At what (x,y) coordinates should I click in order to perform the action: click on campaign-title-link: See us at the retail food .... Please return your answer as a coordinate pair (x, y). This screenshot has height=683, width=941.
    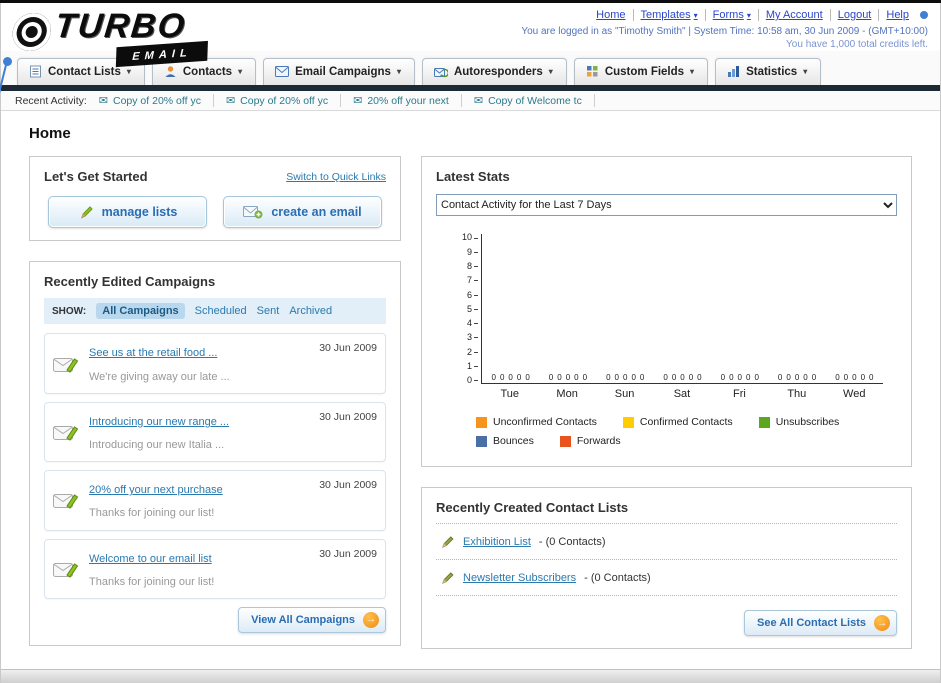
    Looking at the image, I should click on (153, 353).